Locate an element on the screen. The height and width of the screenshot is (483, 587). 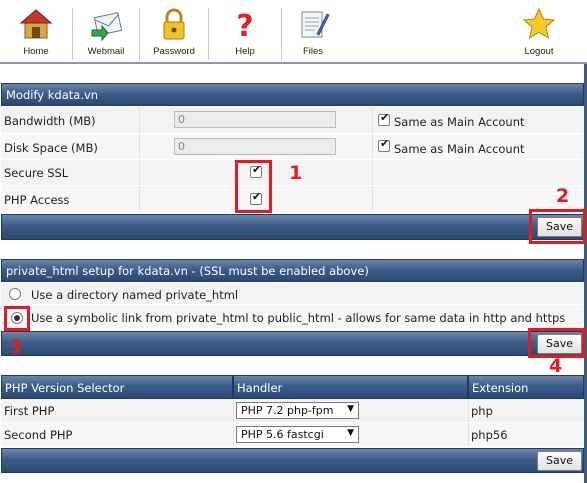
private-html-directory-row: Use a directory named private_html is located at coordinates (292, 294).